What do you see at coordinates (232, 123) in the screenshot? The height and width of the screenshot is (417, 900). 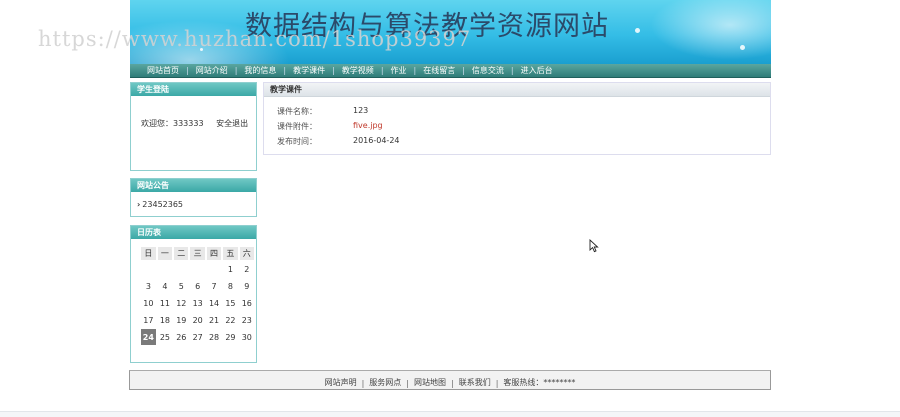 I see `logout-link: 安全退出` at bounding box center [232, 123].